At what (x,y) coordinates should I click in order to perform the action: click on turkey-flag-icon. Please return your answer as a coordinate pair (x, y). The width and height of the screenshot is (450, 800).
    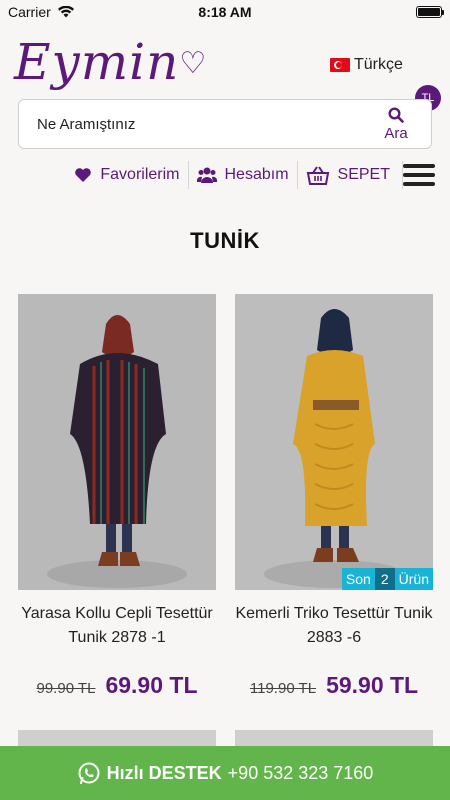
    Looking at the image, I should click on (340, 65).